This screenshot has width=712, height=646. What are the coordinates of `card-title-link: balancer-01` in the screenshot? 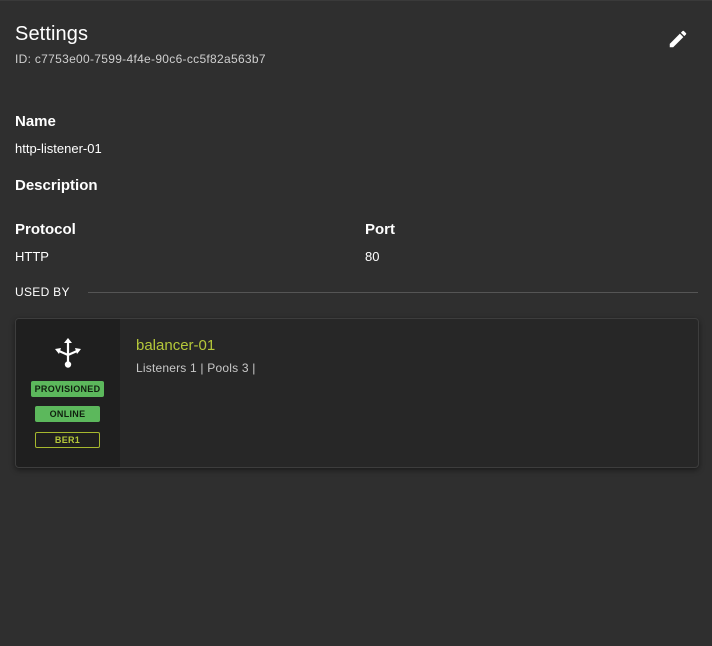 It's located at (175, 345).